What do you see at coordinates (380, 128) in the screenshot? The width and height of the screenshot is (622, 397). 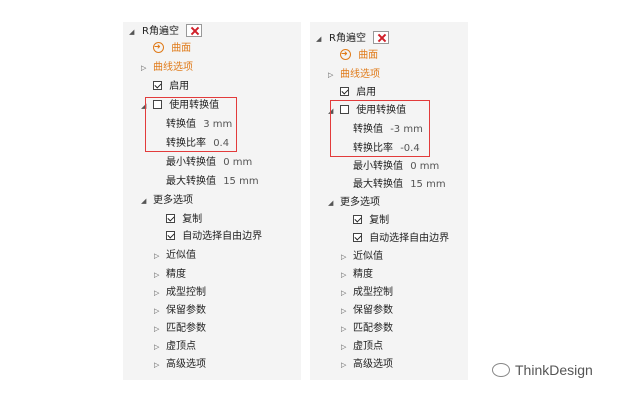 I see `highlight-box-right` at bounding box center [380, 128].